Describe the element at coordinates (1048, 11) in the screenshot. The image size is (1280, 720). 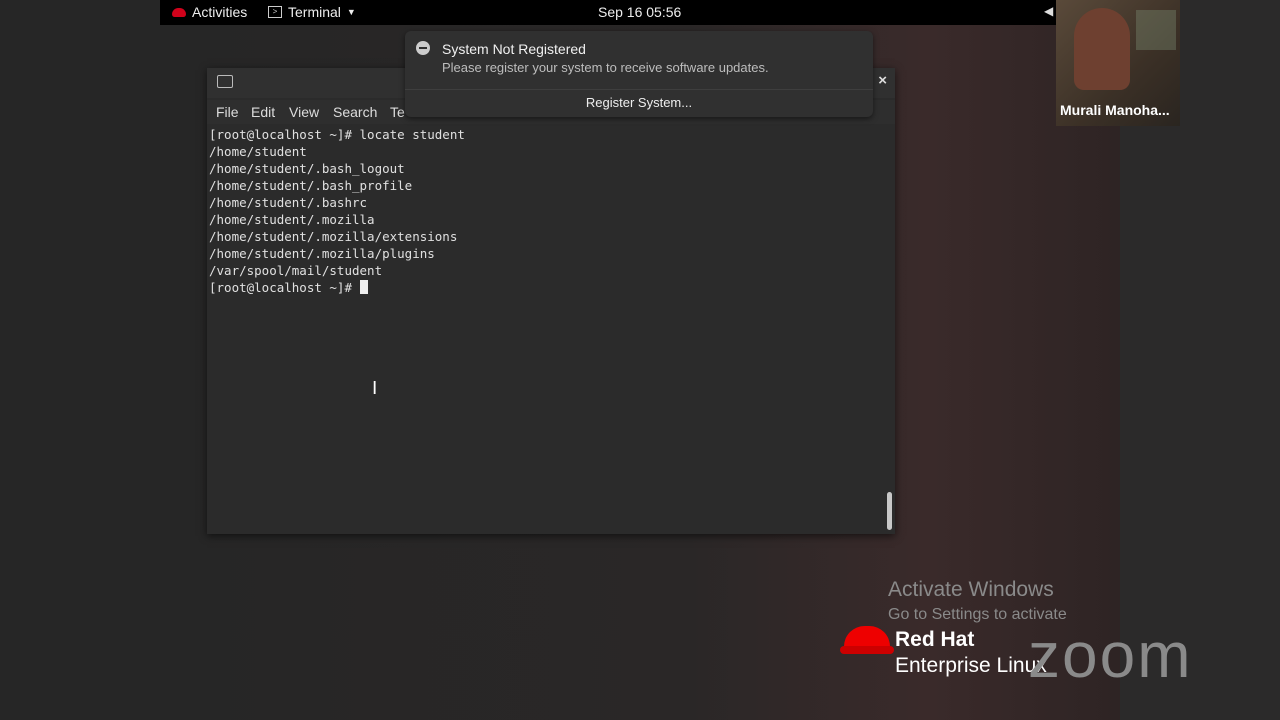
I see `volume-icon: ◀` at that location.